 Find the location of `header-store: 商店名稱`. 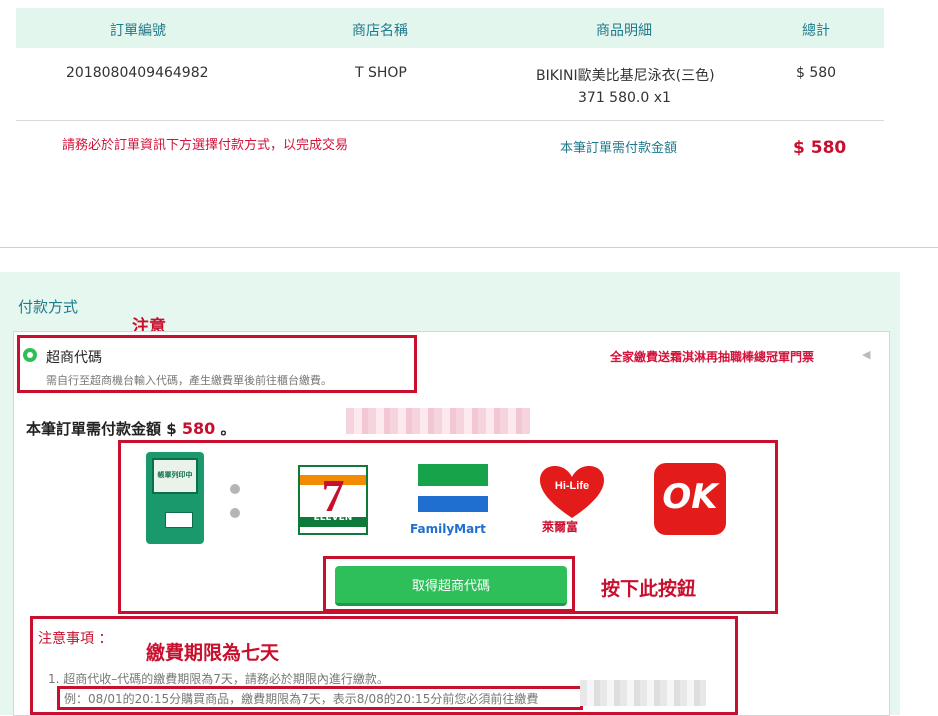

header-store: 商店名稱 is located at coordinates (380, 31).